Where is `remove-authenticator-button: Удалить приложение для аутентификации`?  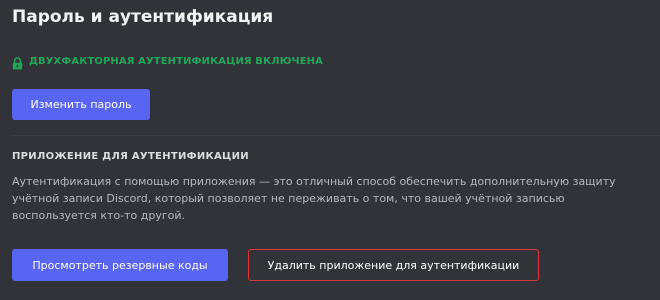
remove-authenticator-button: Удалить приложение для аутентификации is located at coordinates (393, 265).